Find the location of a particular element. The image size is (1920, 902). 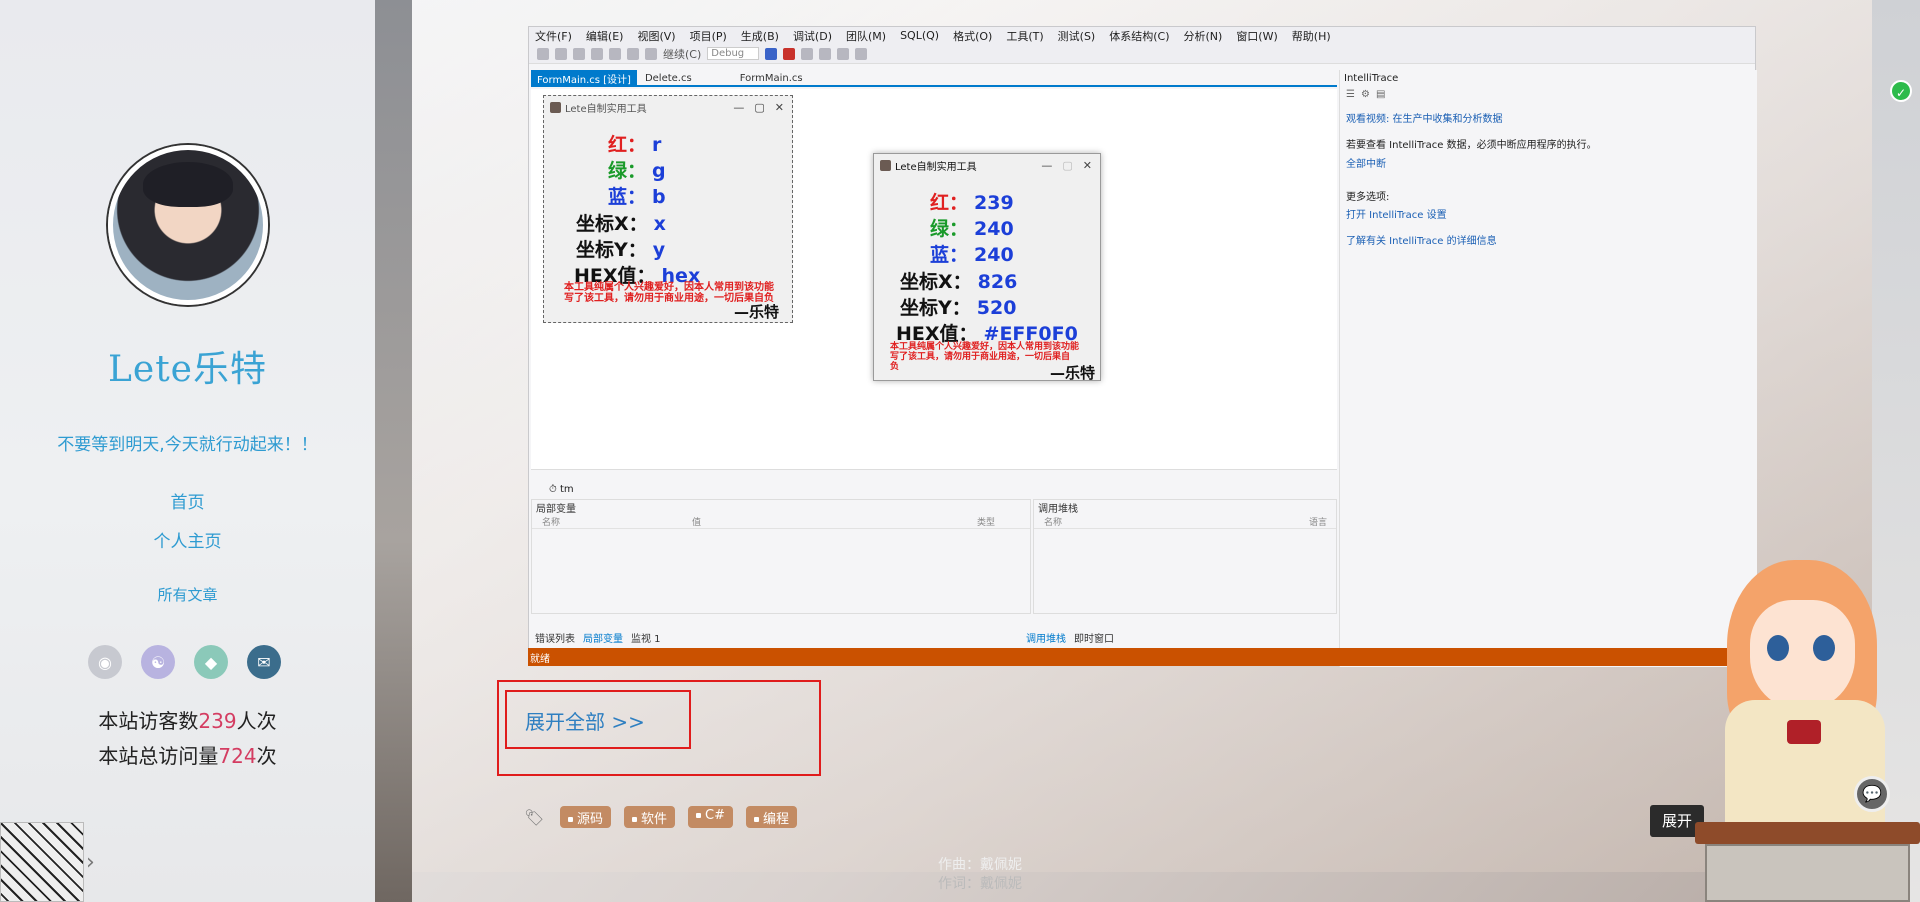

menu-project: 项目(P) is located at coordinates (708, 36).